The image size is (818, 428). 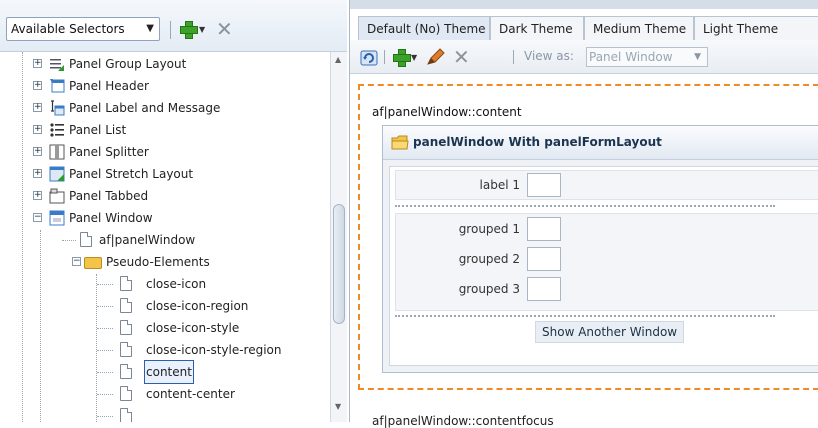 I want to click on scroll-up-icon: ▲, so click(x=338, y=59).